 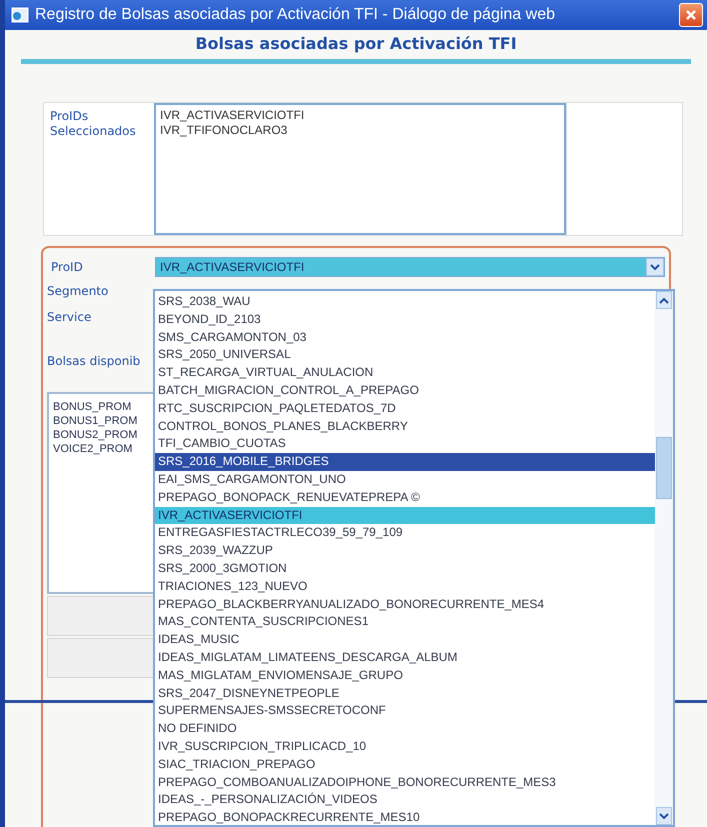 I want to click on field-label: ProIDs Seleccionados, so click(x=93, y=124).